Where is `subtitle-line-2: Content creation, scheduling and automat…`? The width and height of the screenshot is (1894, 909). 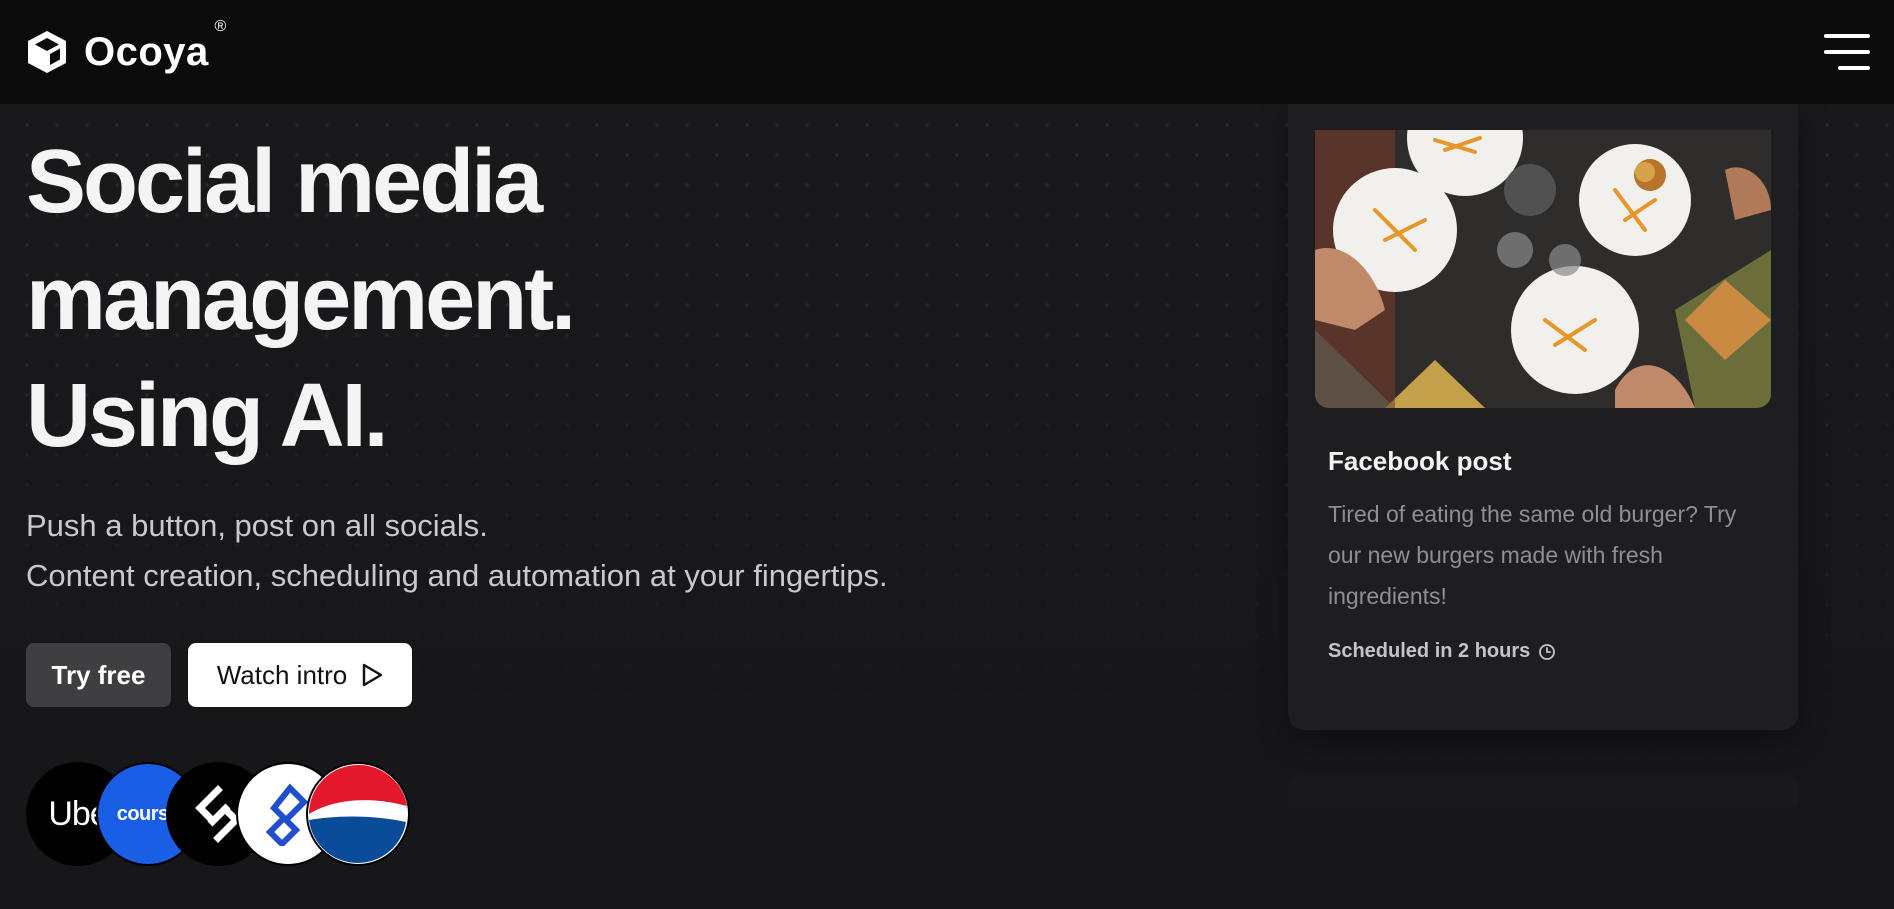
subtitle-line-2: Content creation, scheduling and automat… is located at coordinates (457, 575).